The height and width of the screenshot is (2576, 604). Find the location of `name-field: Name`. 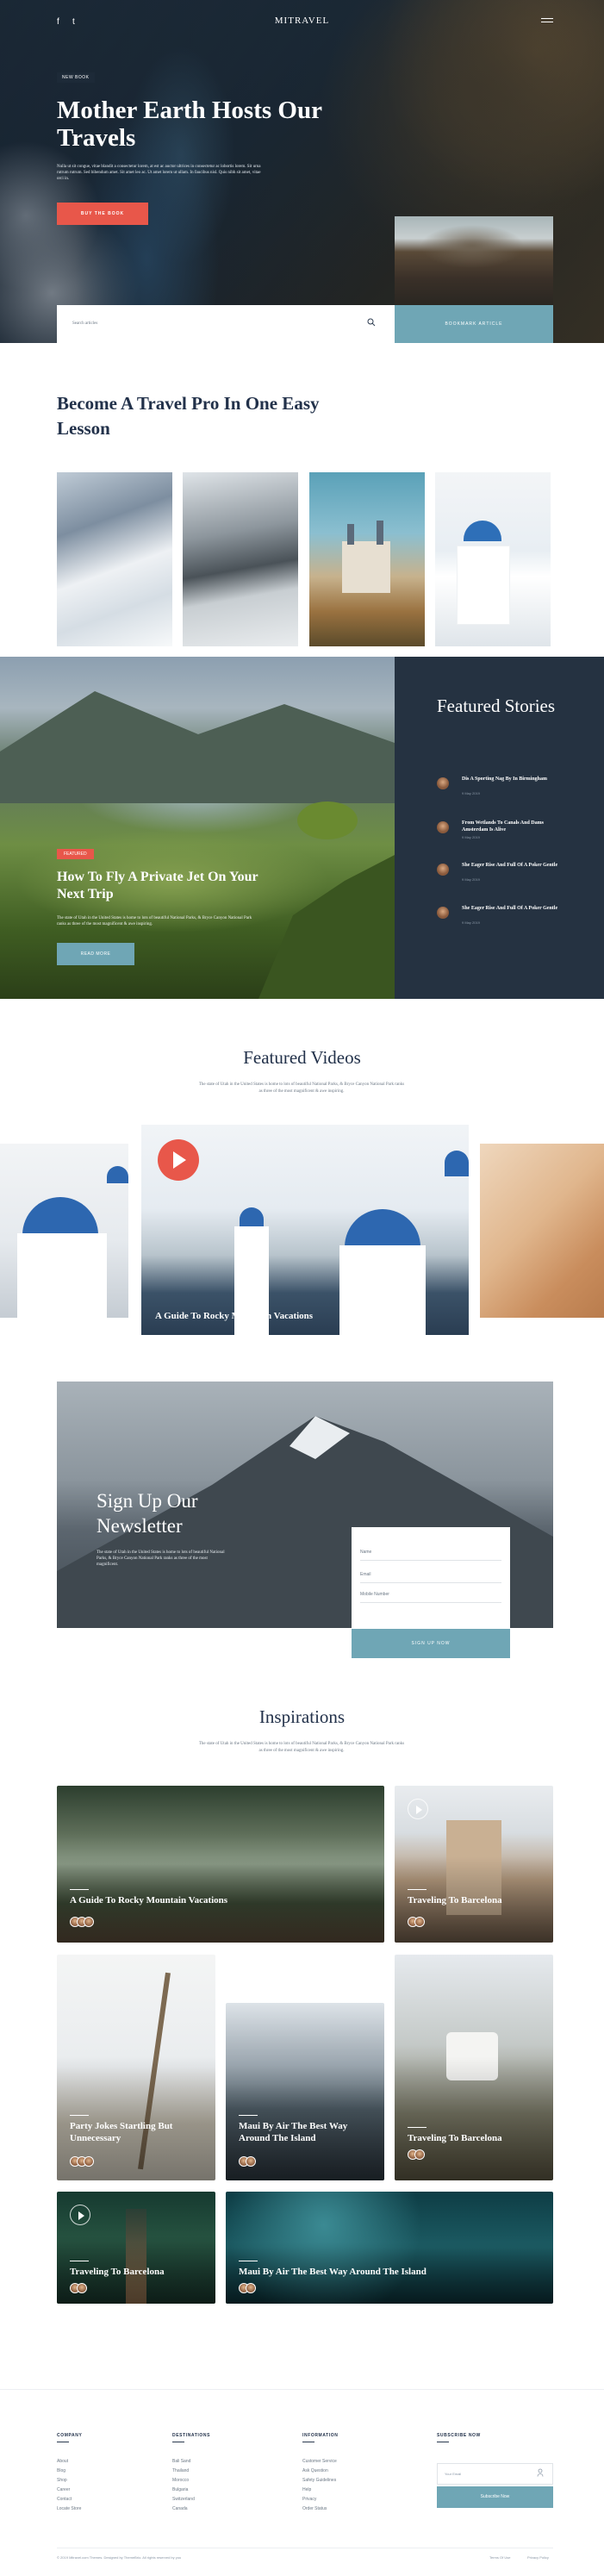

name-field: Name is located at coordinates (365, 1552).